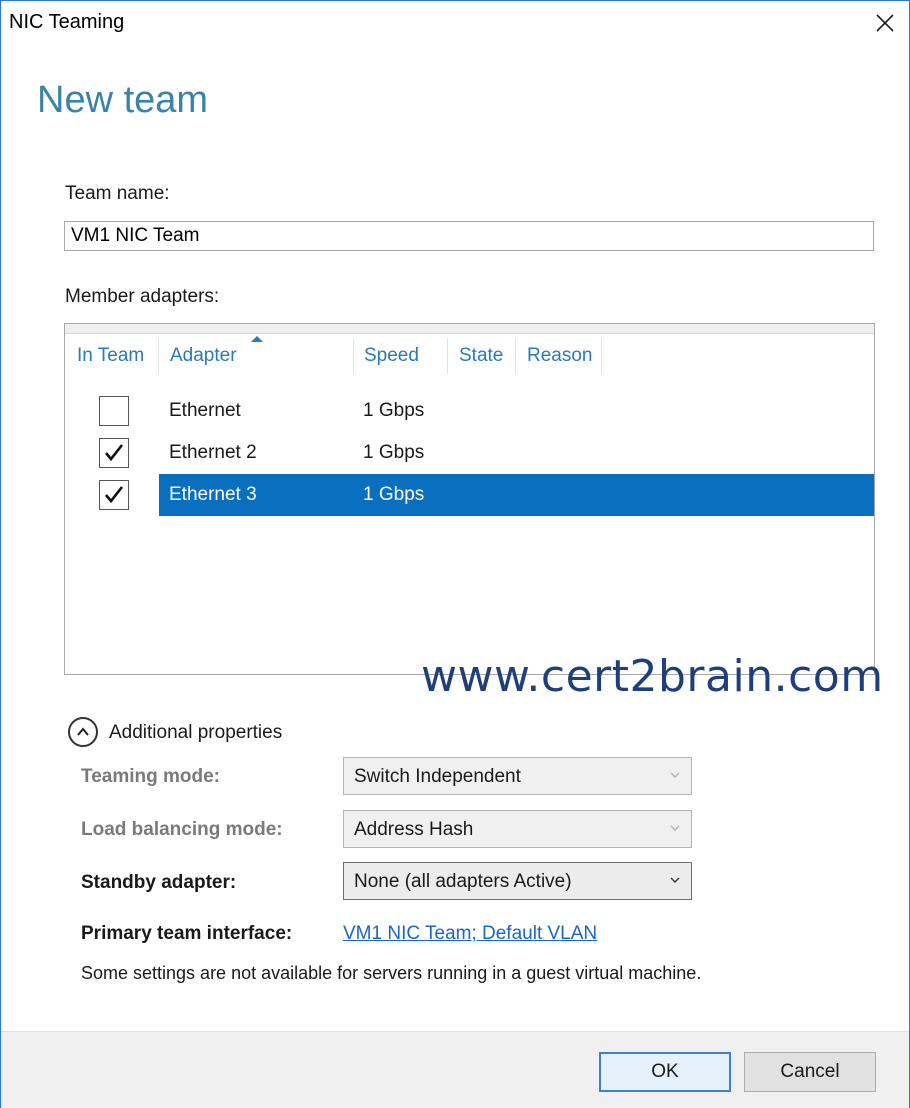  What do you see at coordinates (652, 676) in the screenshot?
I see `watermark-text: www.cert2brain.com` at bounding box center [652, 676].